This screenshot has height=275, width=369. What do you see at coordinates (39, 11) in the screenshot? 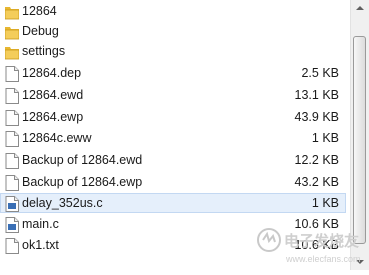
I see `file-name: 12864` at bounding box center [39, 11].